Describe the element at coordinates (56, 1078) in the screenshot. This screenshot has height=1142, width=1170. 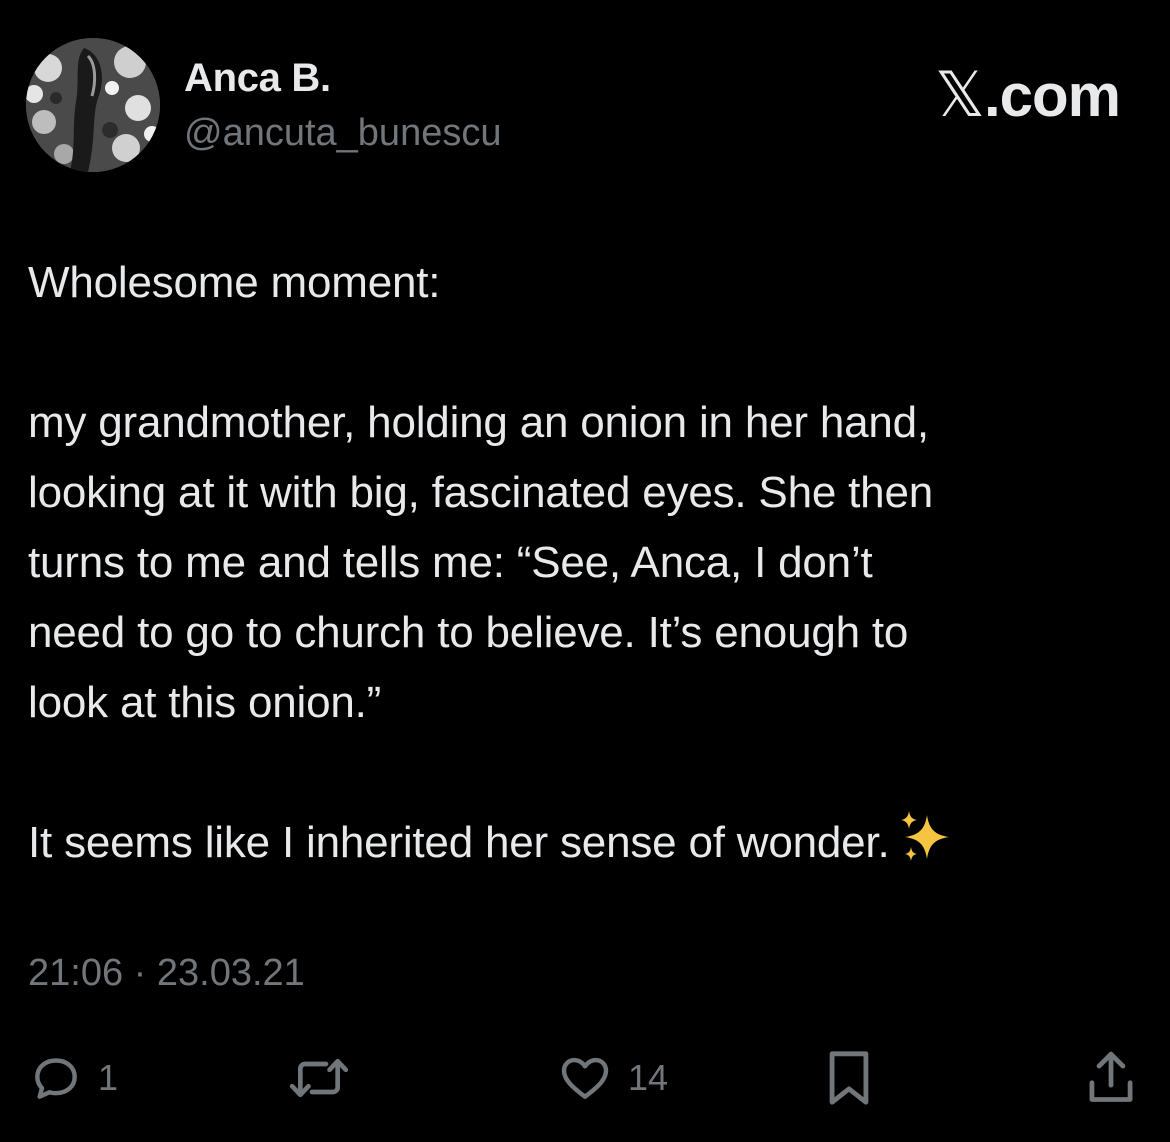
I see `reply-icon` at that location.